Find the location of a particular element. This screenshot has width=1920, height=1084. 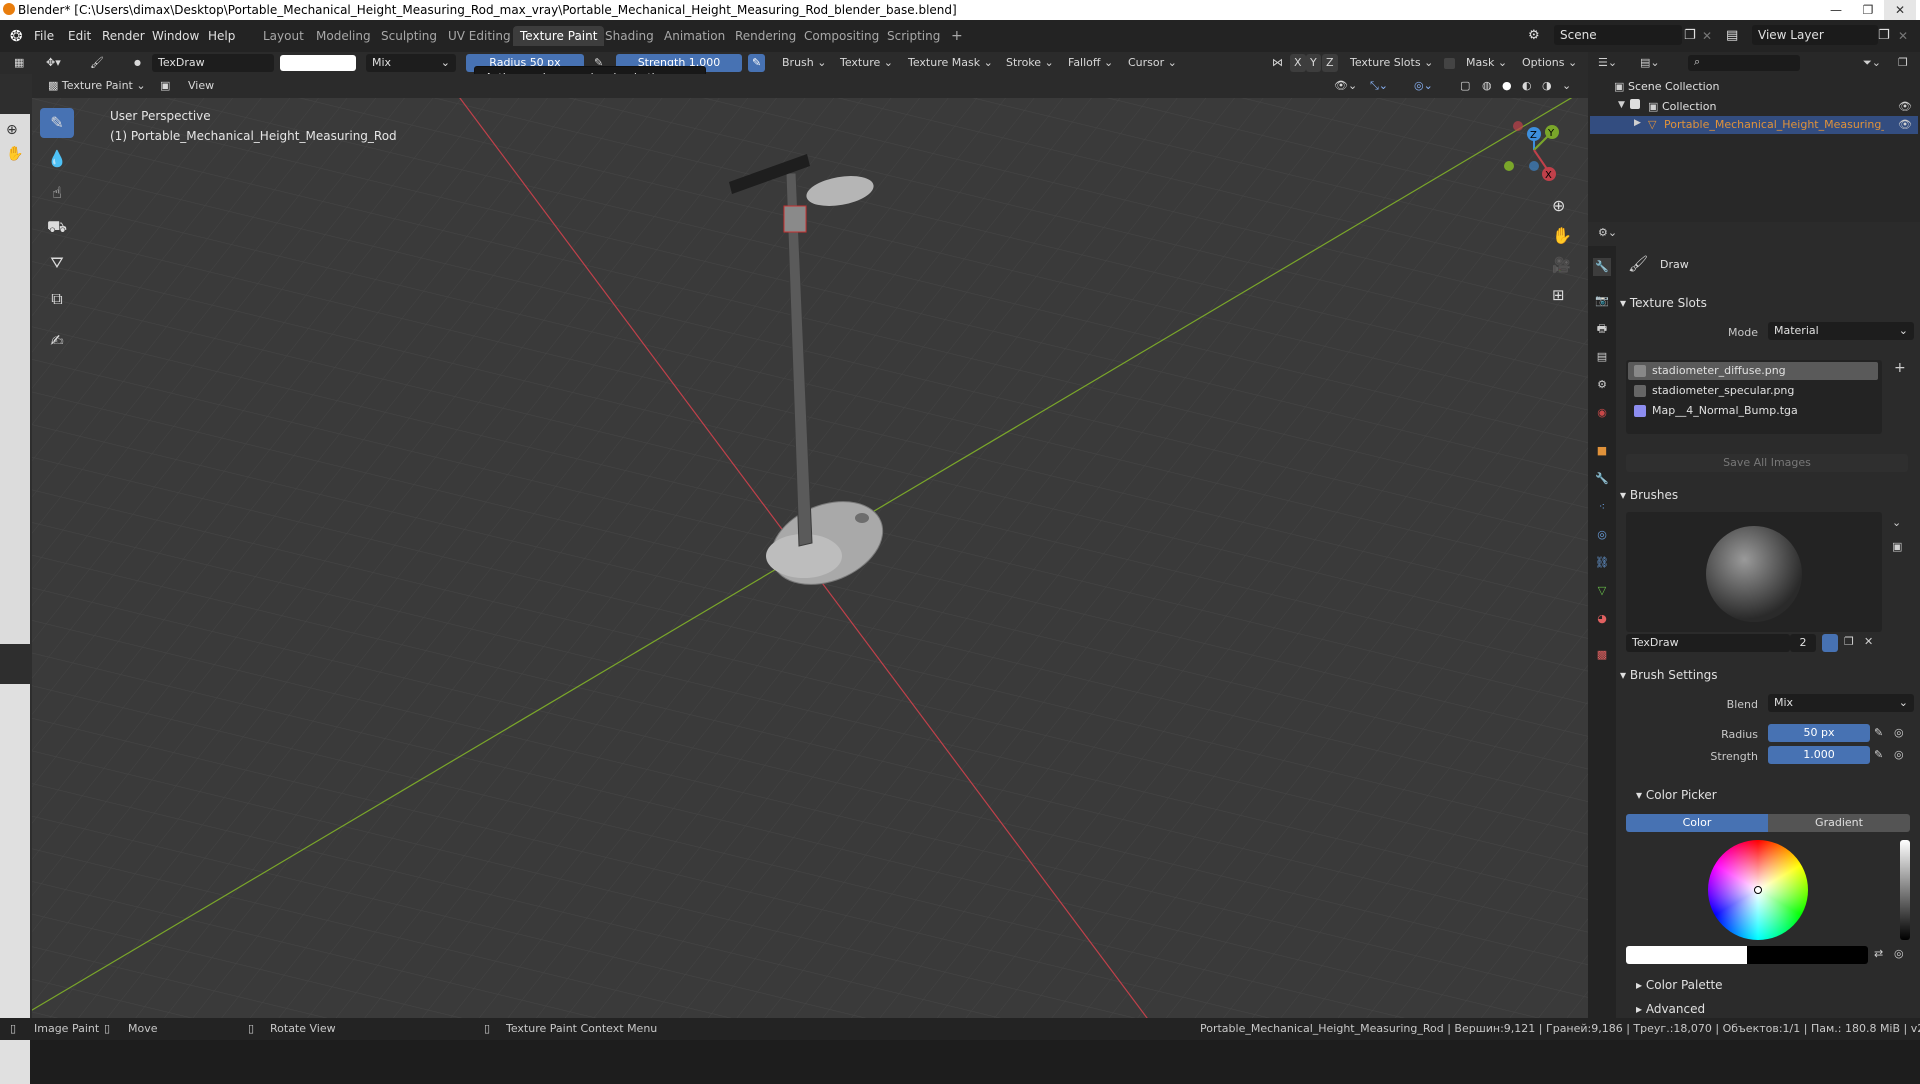

tab-object-icon: ■ is located at coordinates (1602, 451).